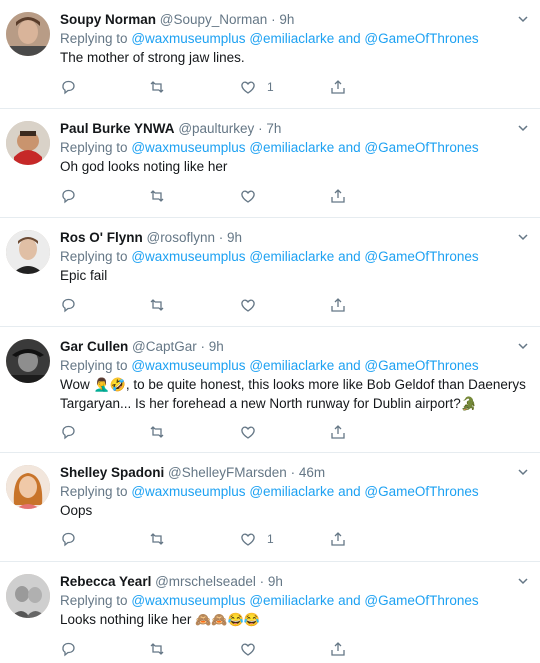 This screenshot has width=540, height=663. What do you see at coordinates (144, 166) in the screenshot?
I see `tweet-text: Oh god looks noting like her` at bounding box center [144, 166].